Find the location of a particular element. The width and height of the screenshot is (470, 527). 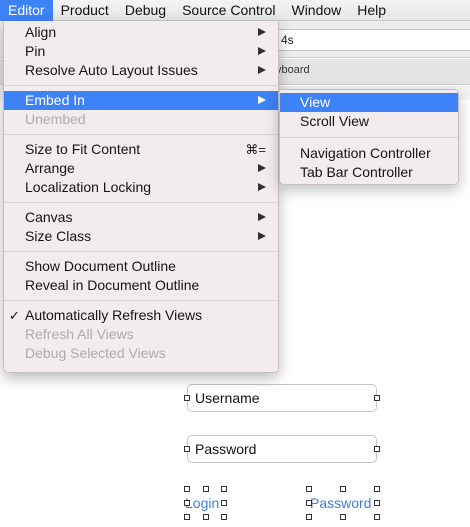

menu-item-label: Debug Selected Views is located at coordinates (95, 353).